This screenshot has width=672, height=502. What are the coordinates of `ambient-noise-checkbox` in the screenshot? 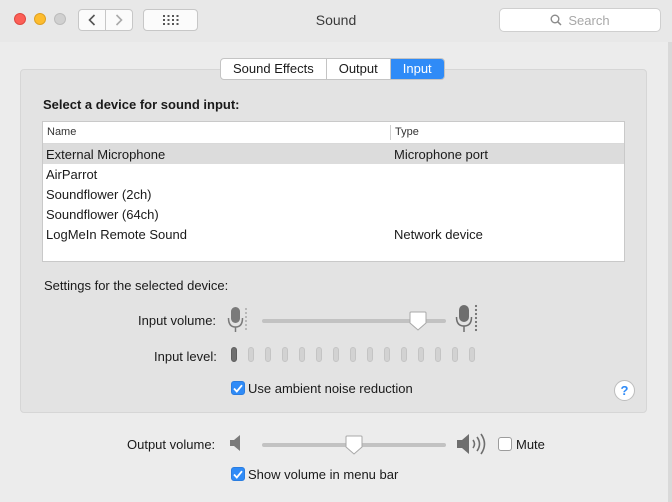 It's located at (238, 388).